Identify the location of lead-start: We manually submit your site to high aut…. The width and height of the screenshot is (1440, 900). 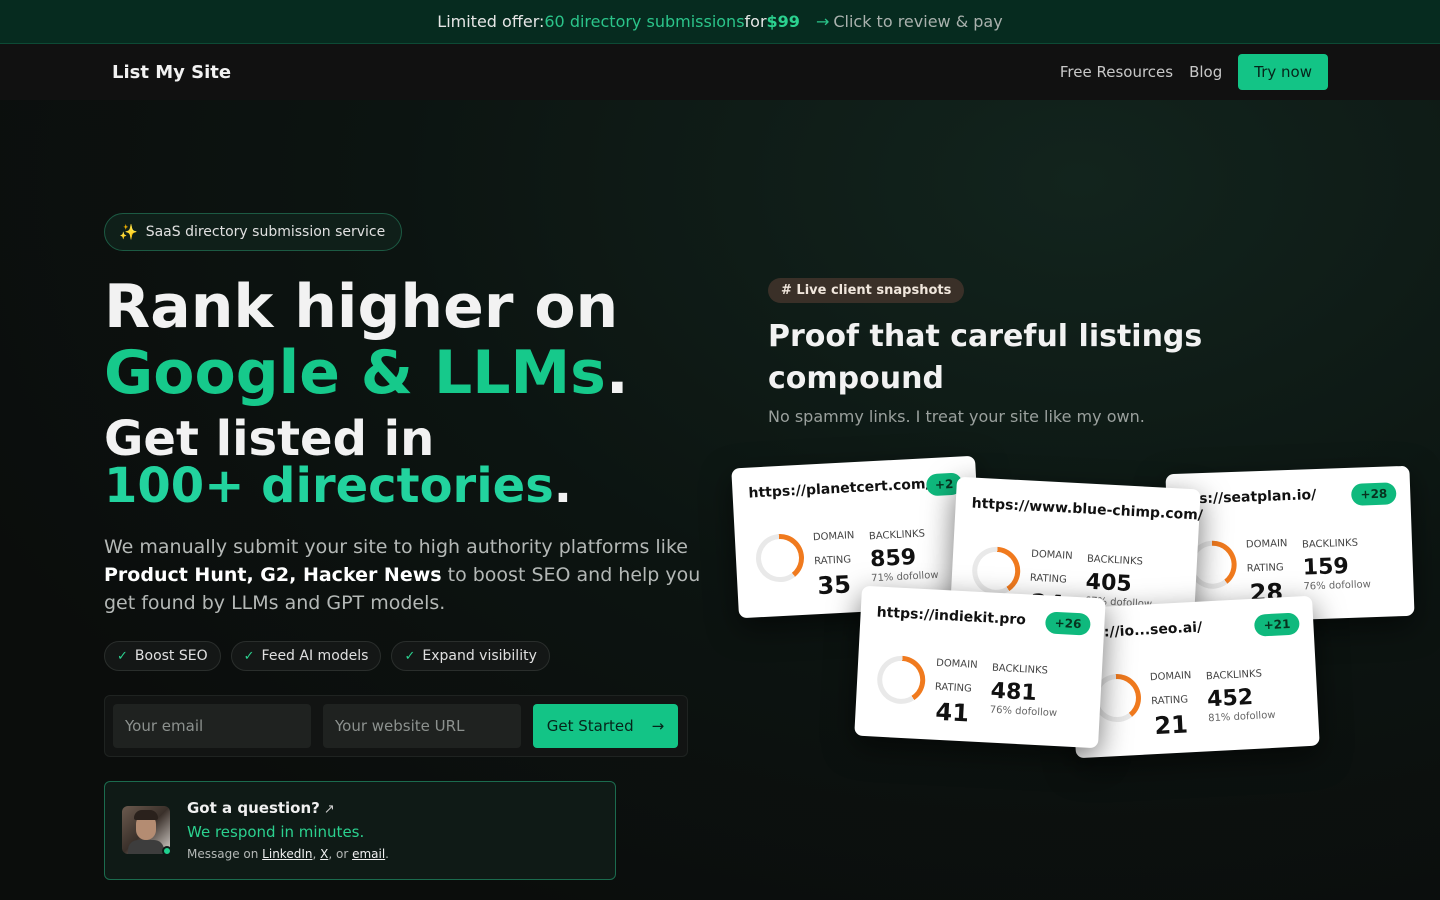
(396, 547).